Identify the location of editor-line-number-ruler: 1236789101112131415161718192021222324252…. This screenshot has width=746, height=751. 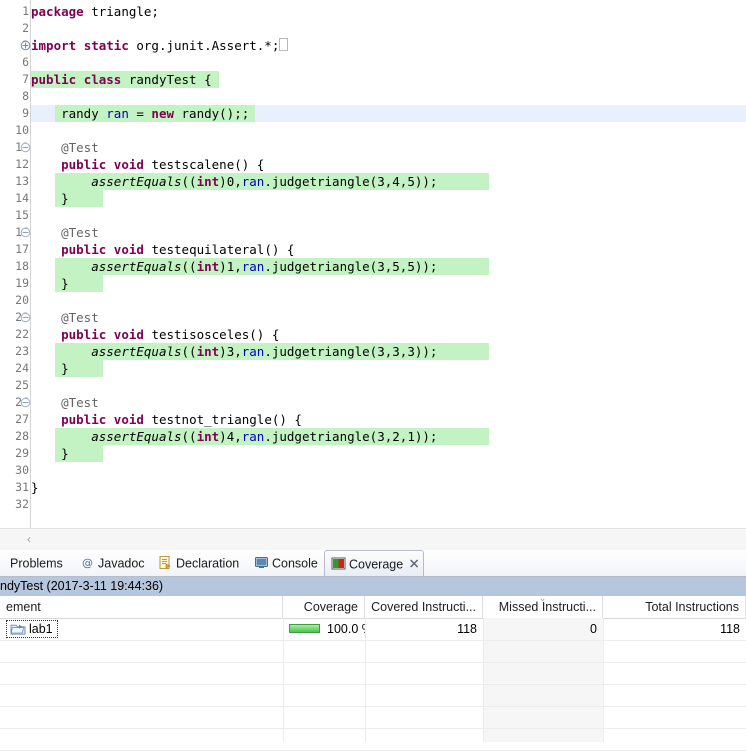
(15, 264).